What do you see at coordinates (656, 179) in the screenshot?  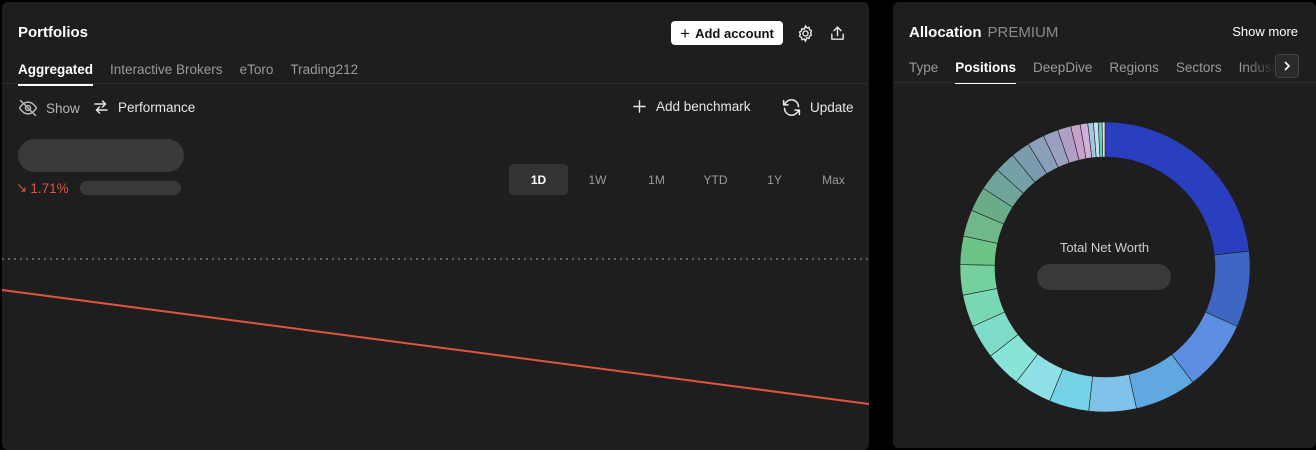 I see `range-1m: 1M` at bounding box center [656, 179].